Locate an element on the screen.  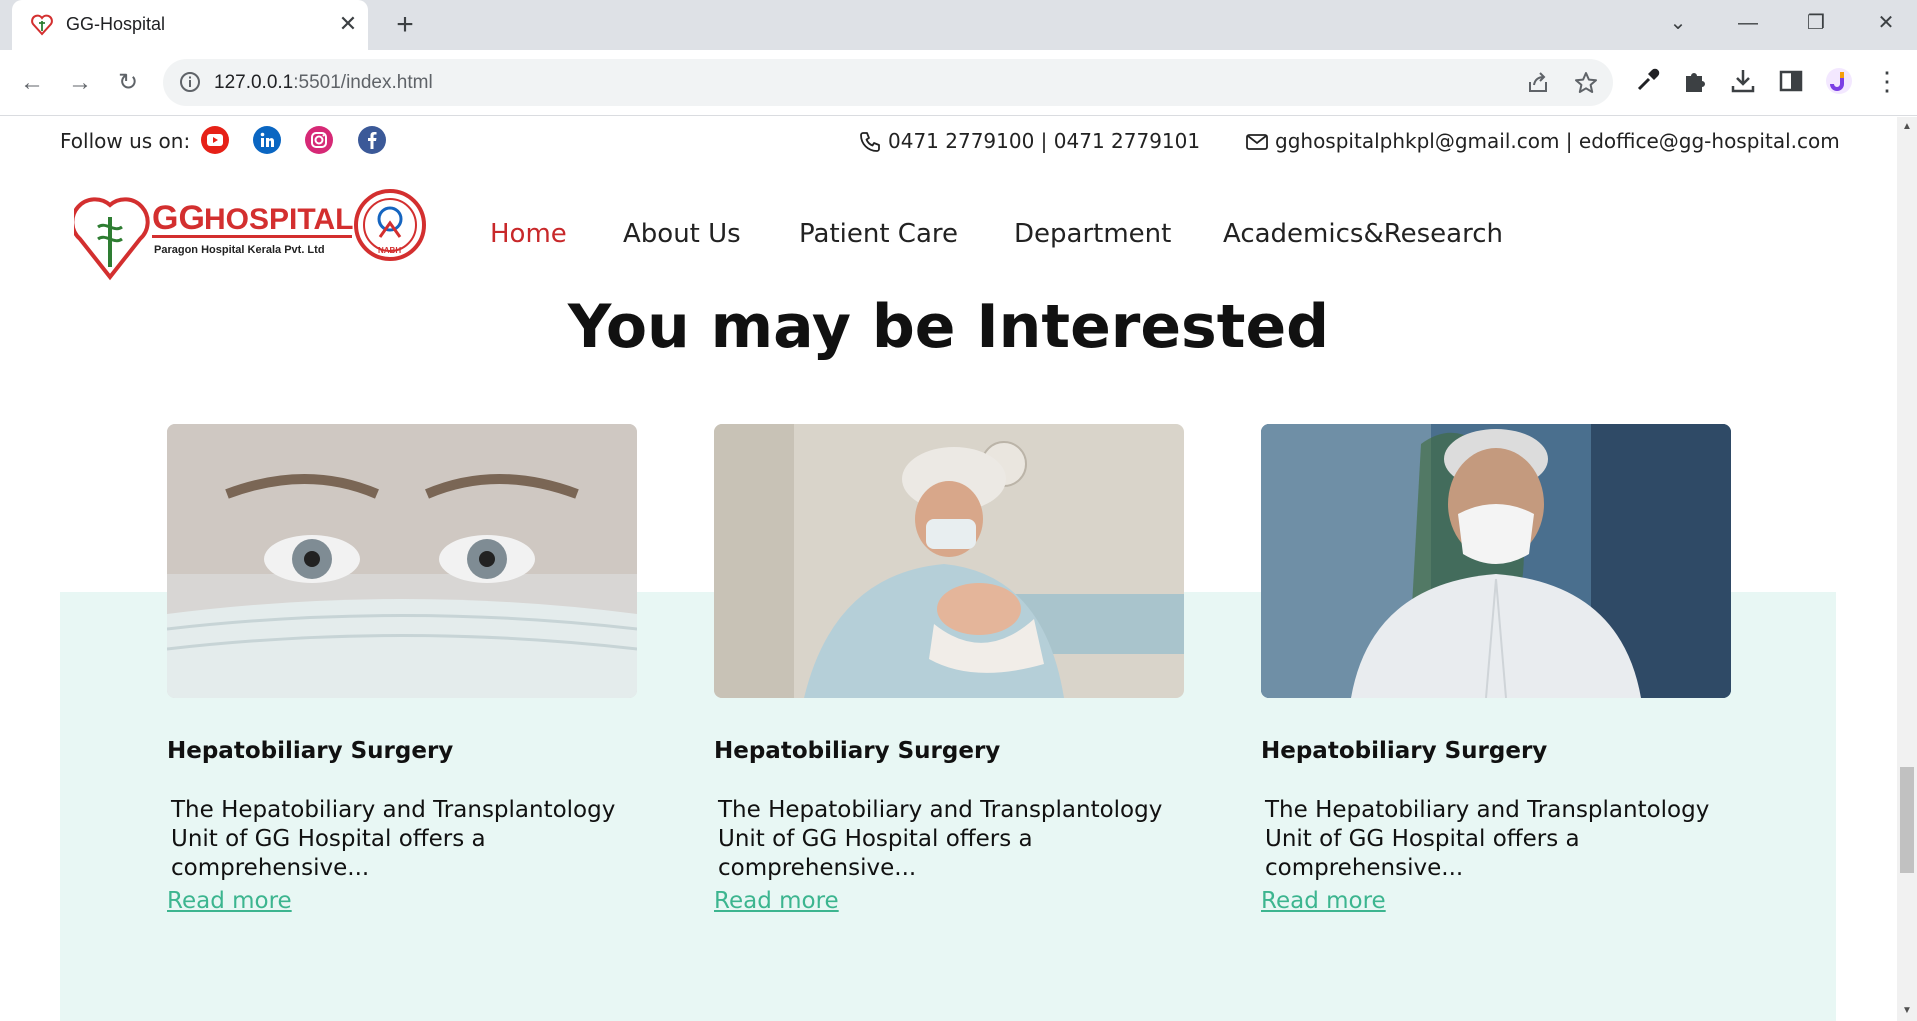
reload-icon: ↻ is located at coordinates (128, 83).